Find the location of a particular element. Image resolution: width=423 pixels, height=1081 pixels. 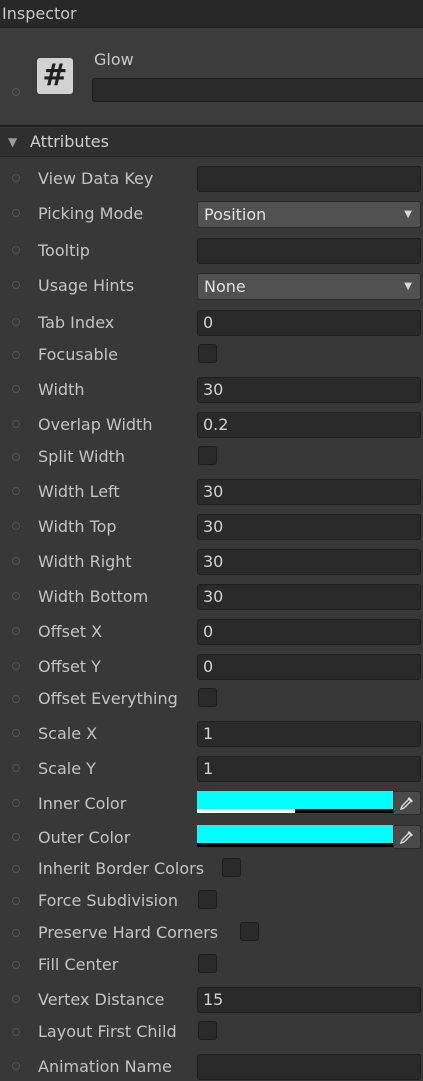

outer-color-field is located at coordinates (309, 838).